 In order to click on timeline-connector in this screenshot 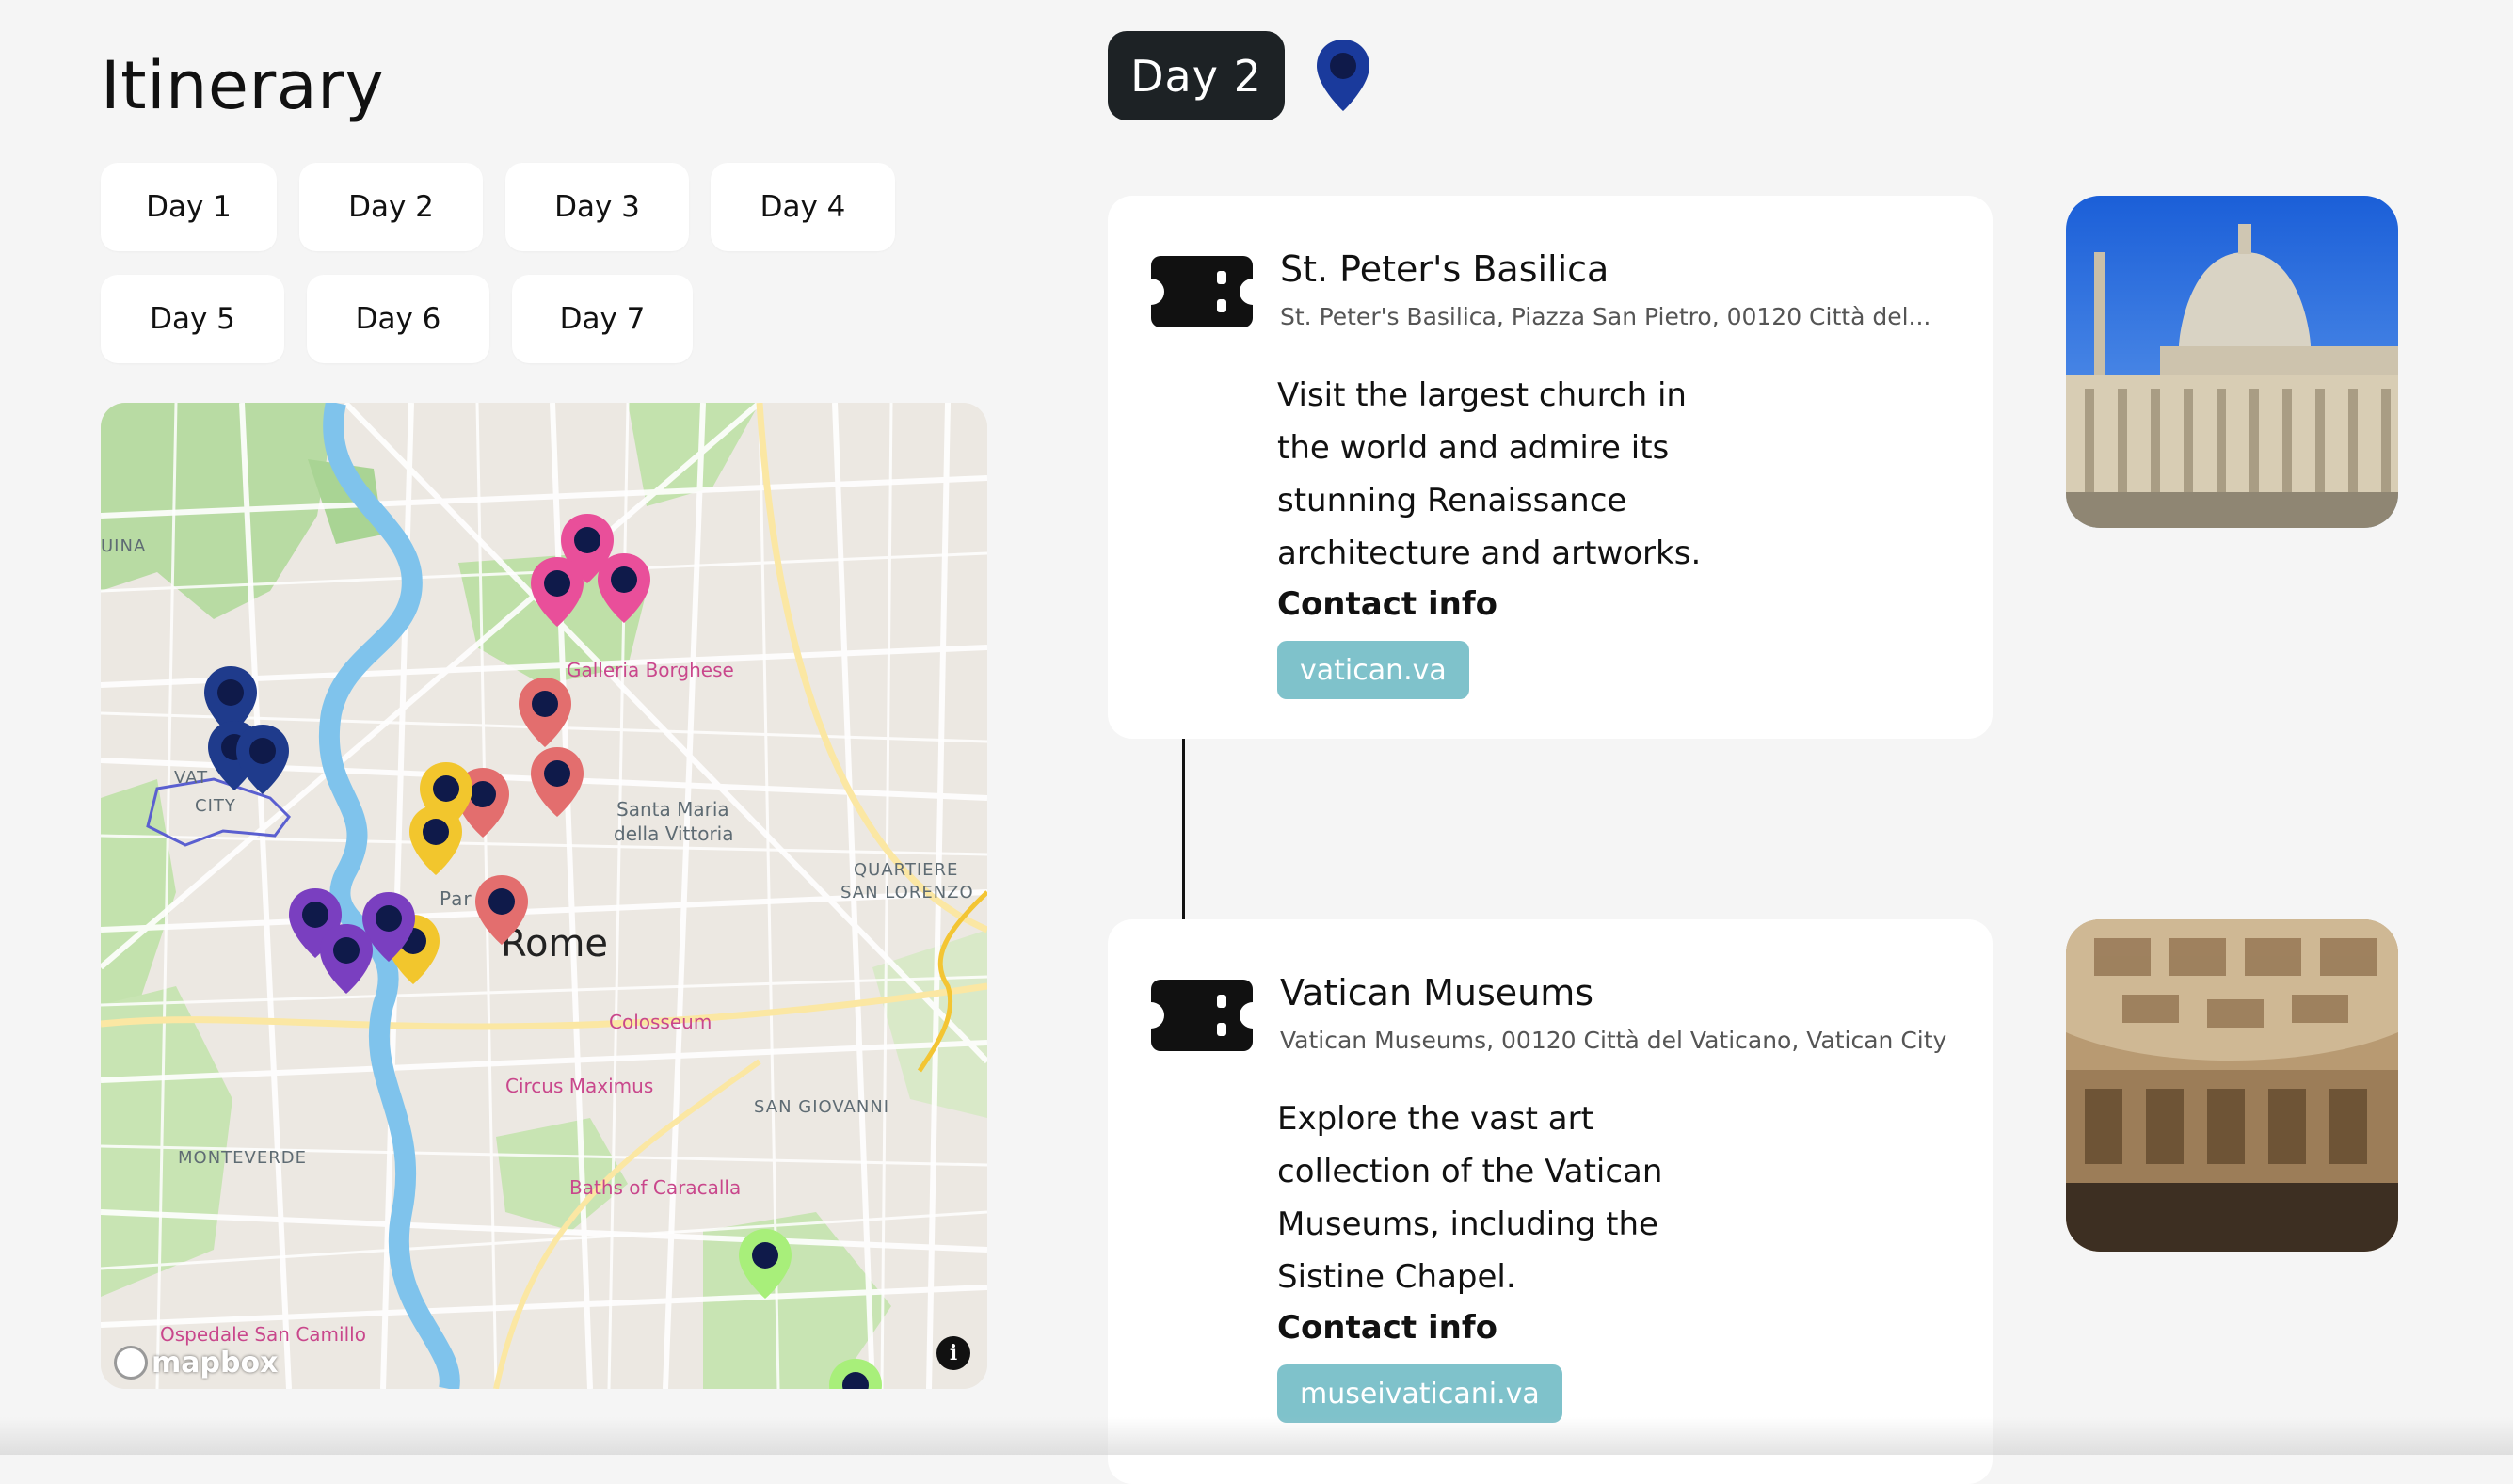, I will do `click(1183, 829)`.